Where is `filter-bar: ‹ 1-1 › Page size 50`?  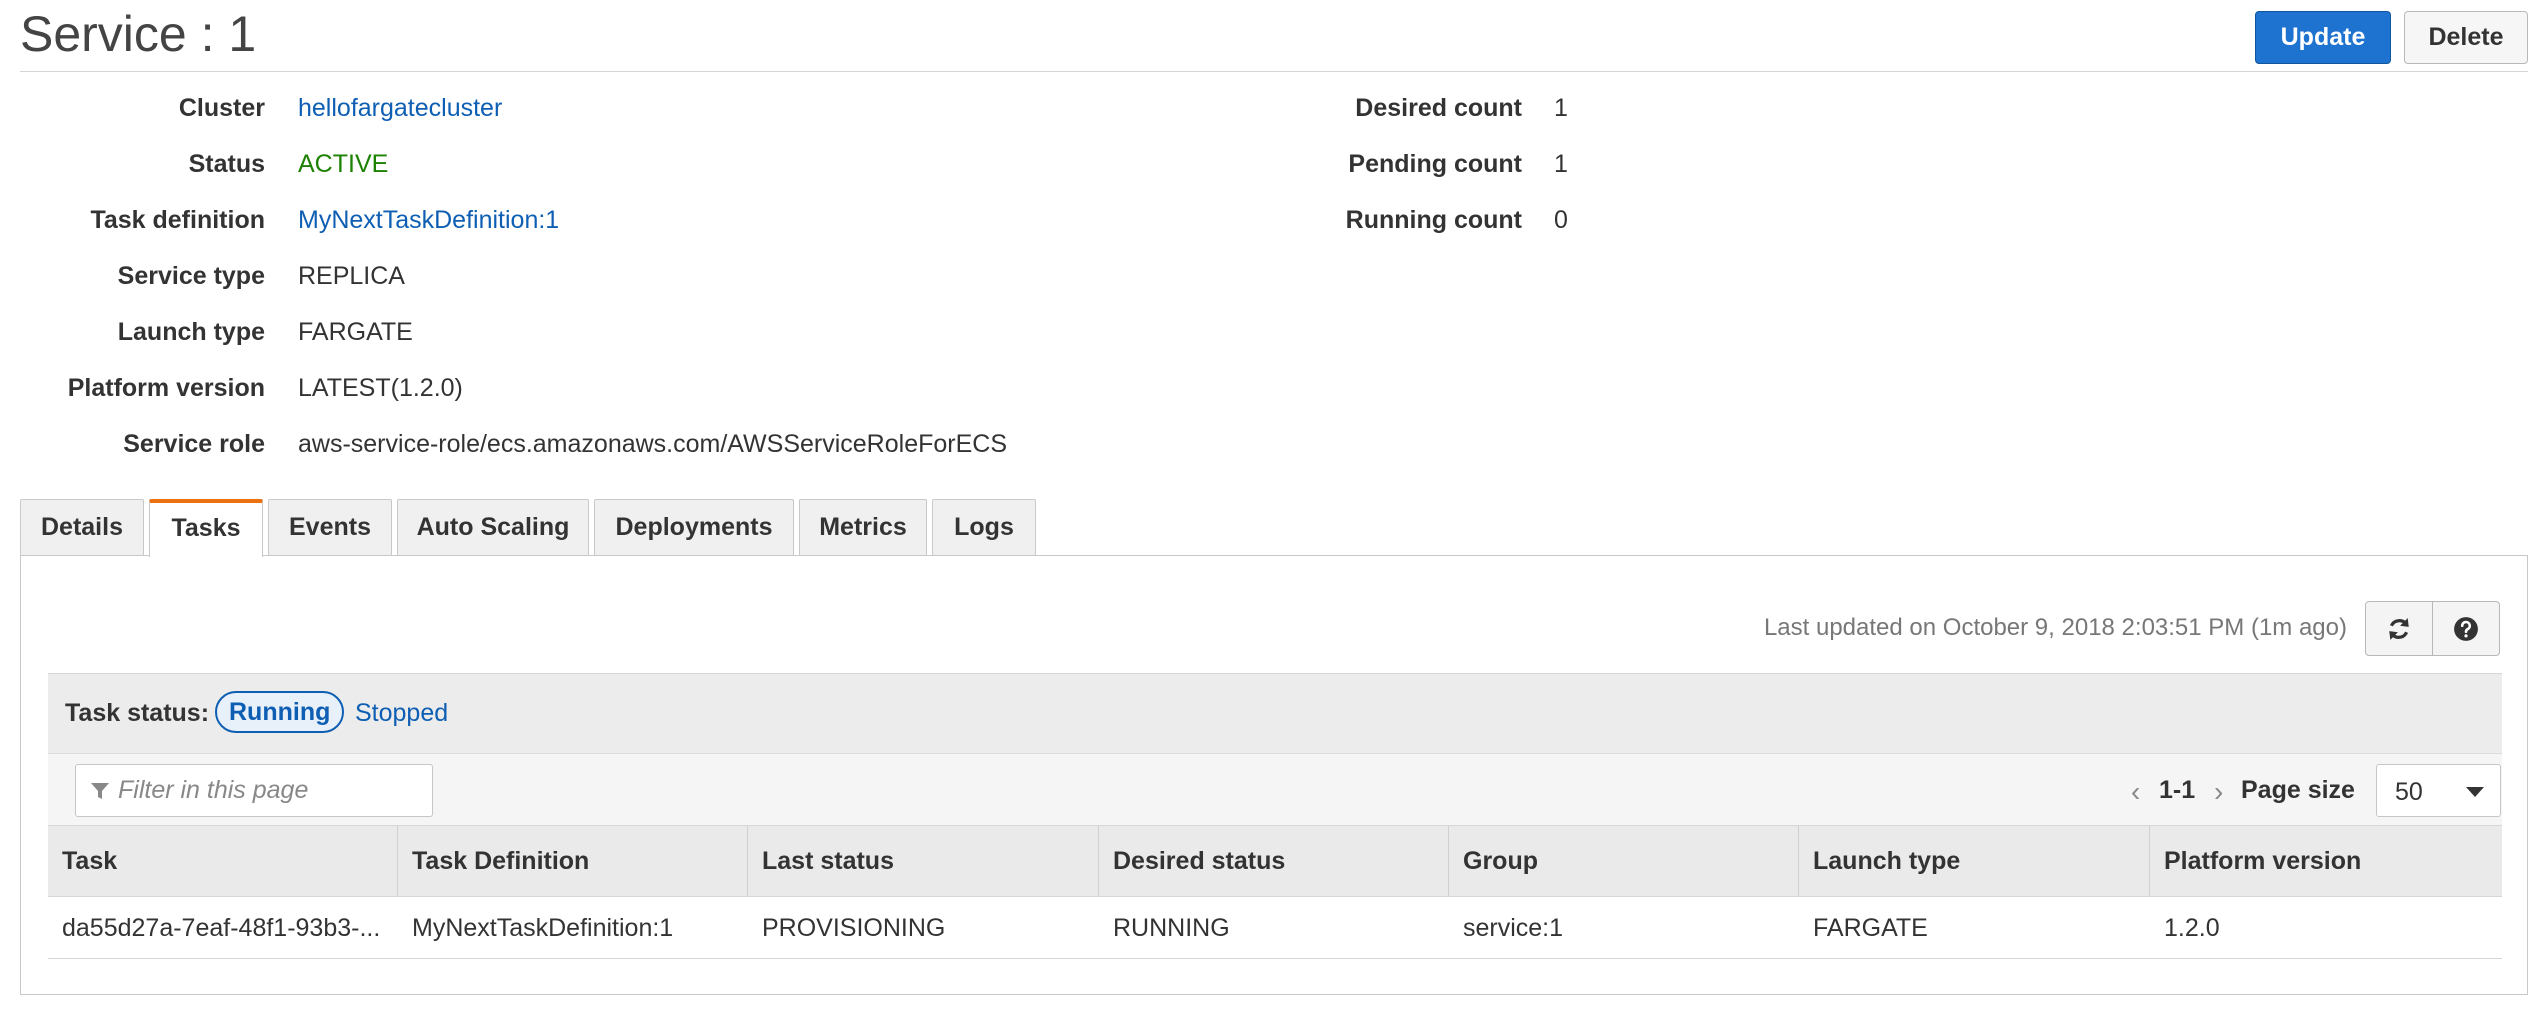
filter-bar: ‹ 1-1 › Page size 50 is located at coordinates (1275, 789).